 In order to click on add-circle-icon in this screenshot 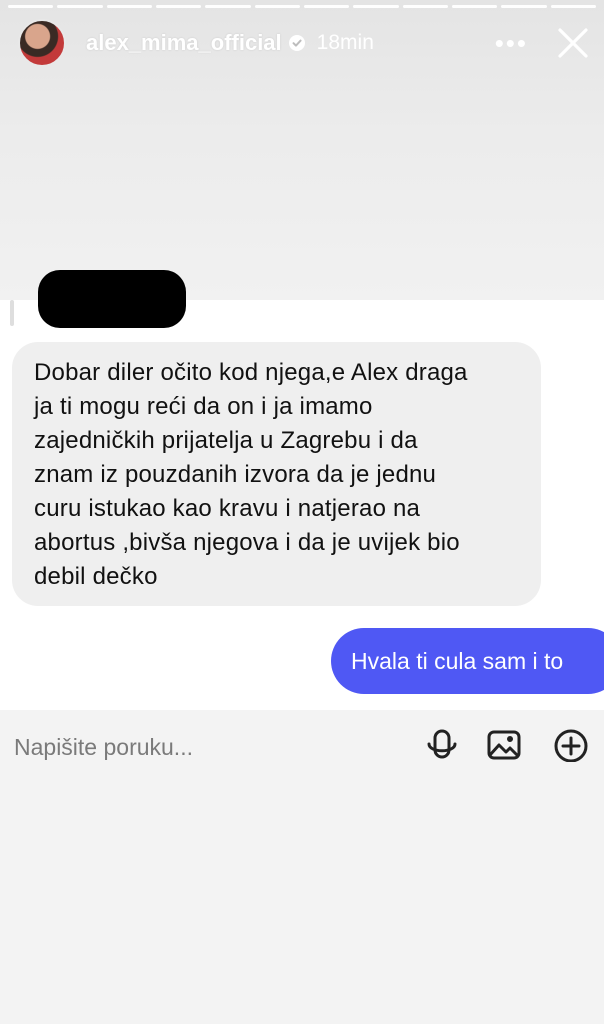, I will do `click(571, 744)`.